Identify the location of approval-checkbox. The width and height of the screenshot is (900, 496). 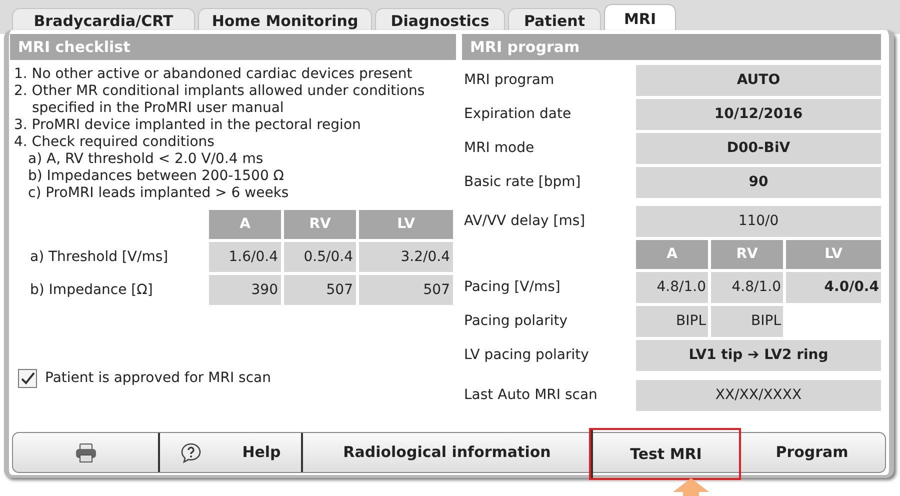
(27, 378).